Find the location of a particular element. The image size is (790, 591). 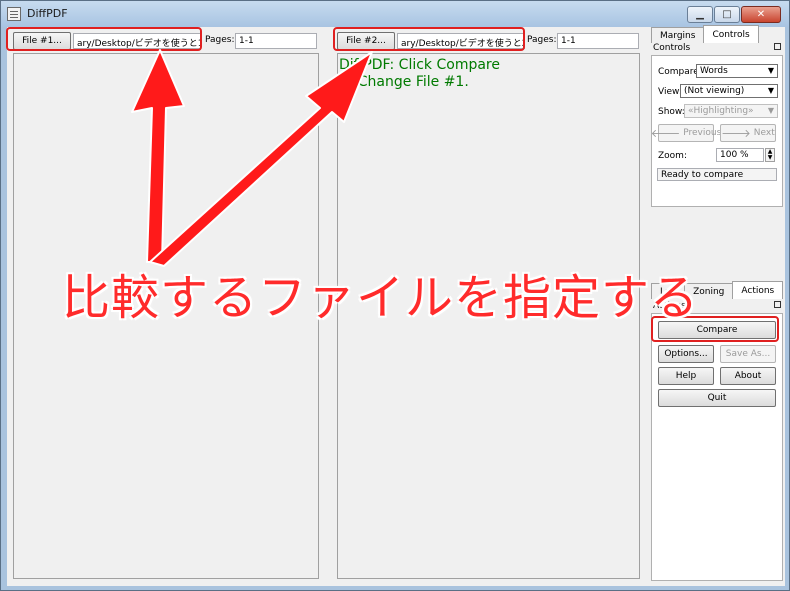

arrow-to-file2 is located at coordinates (261, 159).